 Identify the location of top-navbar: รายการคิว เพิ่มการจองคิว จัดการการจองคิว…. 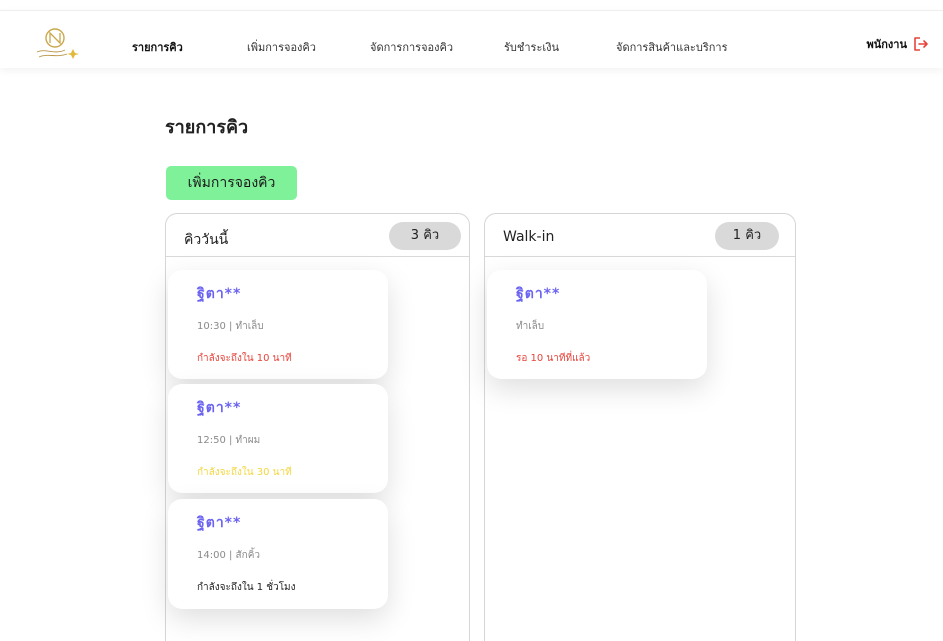
(471, 39).